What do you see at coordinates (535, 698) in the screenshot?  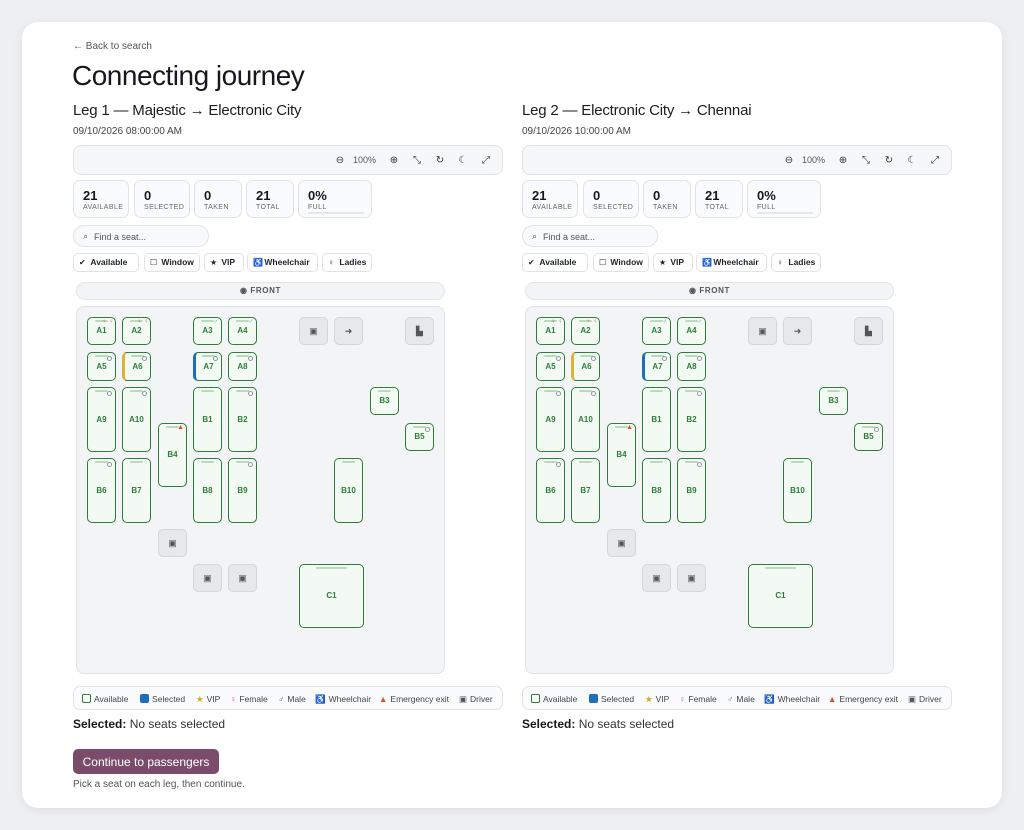 I see `legend-swatch` at bounding box center [535, 698].